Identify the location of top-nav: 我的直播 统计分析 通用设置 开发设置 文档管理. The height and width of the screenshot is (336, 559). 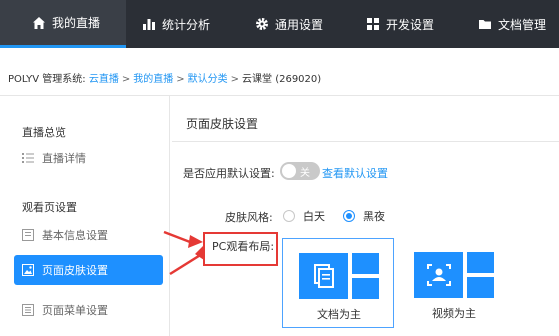
(279, 24).